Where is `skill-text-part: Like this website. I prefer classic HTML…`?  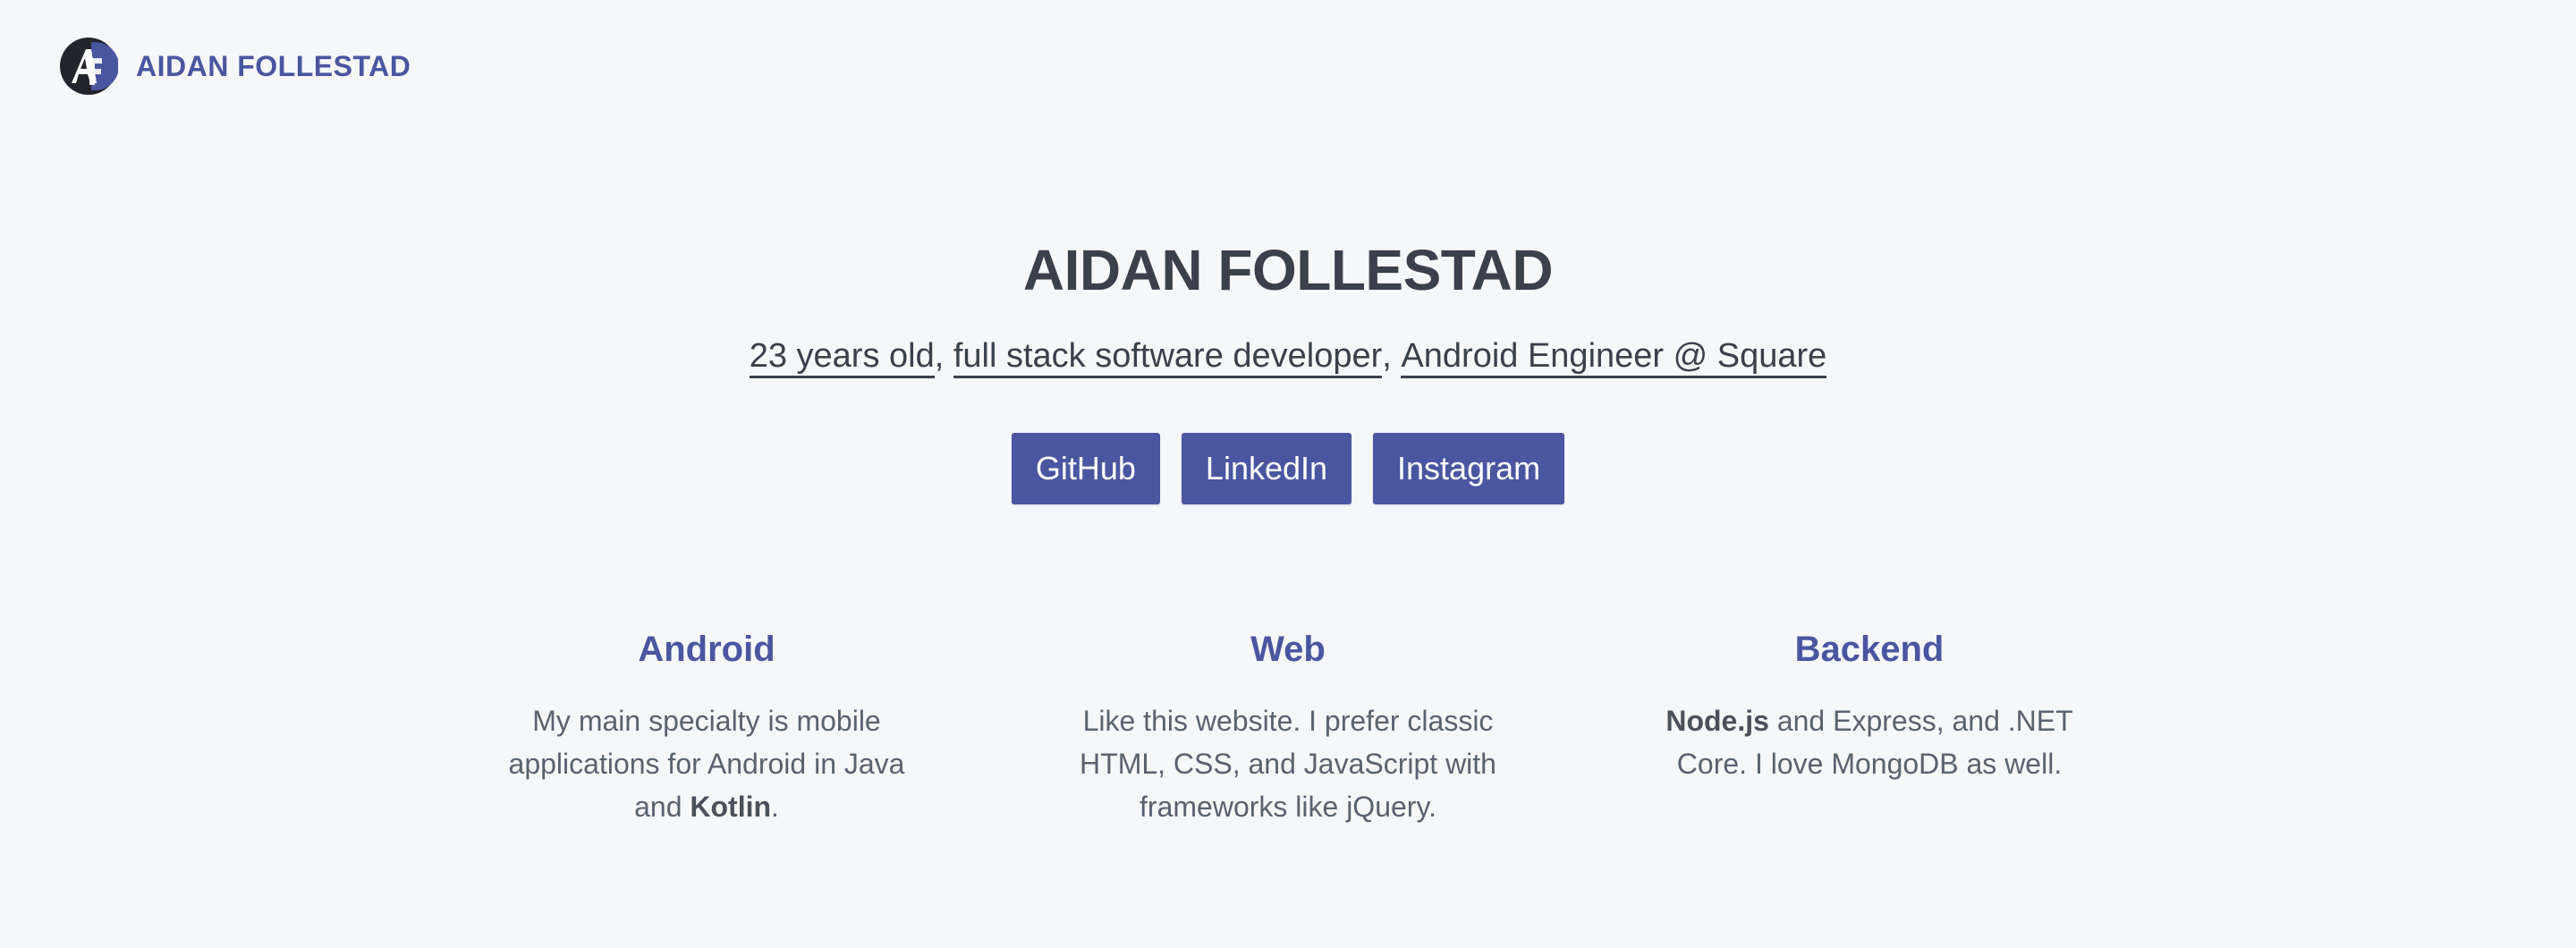 skill-text-part: Like this website. I prefer classic HTML… is located at coordinates (1288, 764).